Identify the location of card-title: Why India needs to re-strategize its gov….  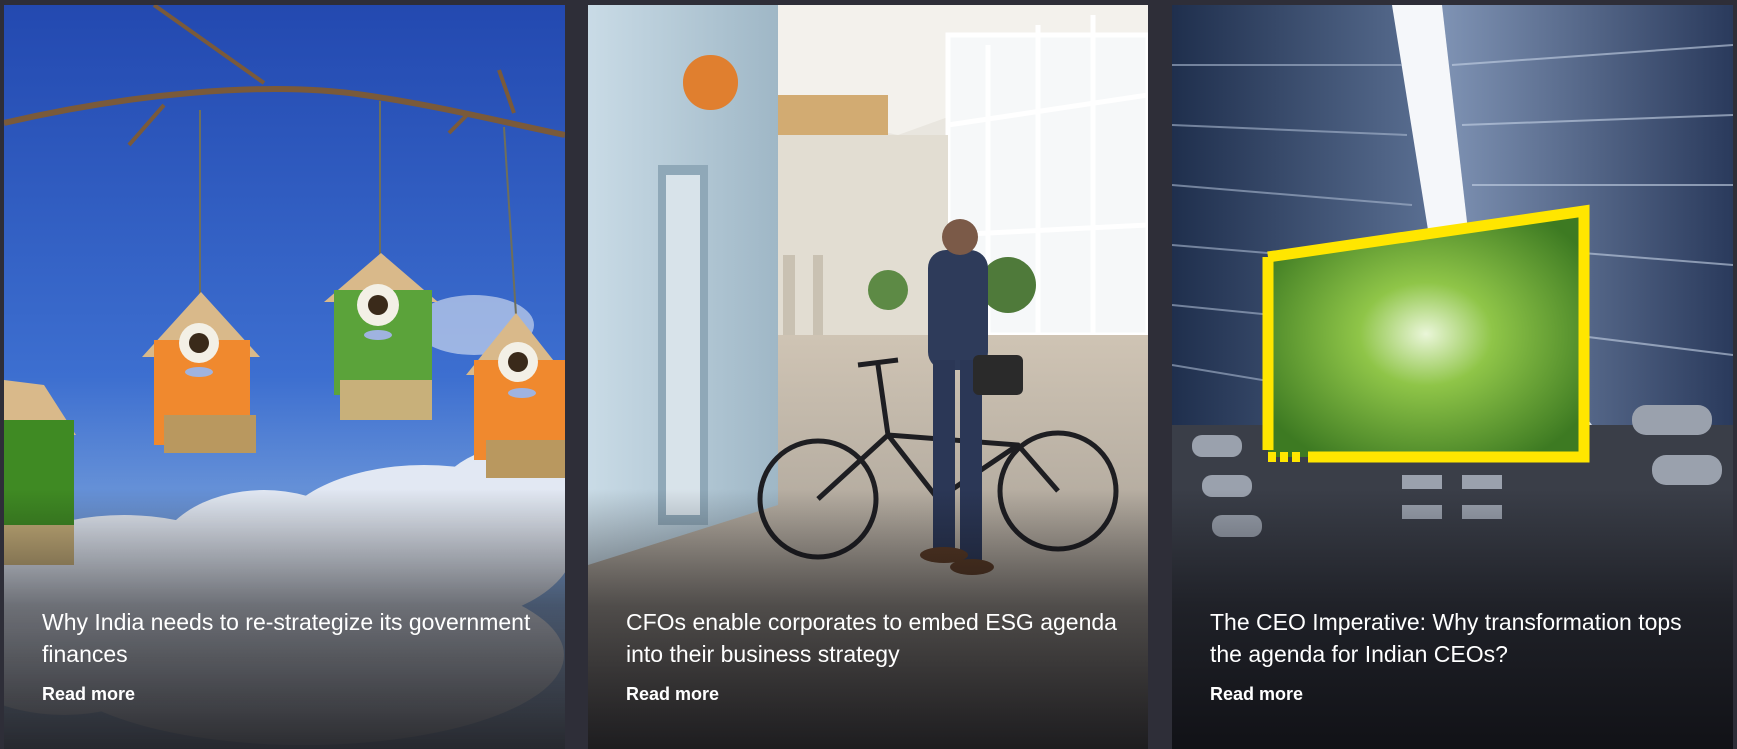
(288, 638).